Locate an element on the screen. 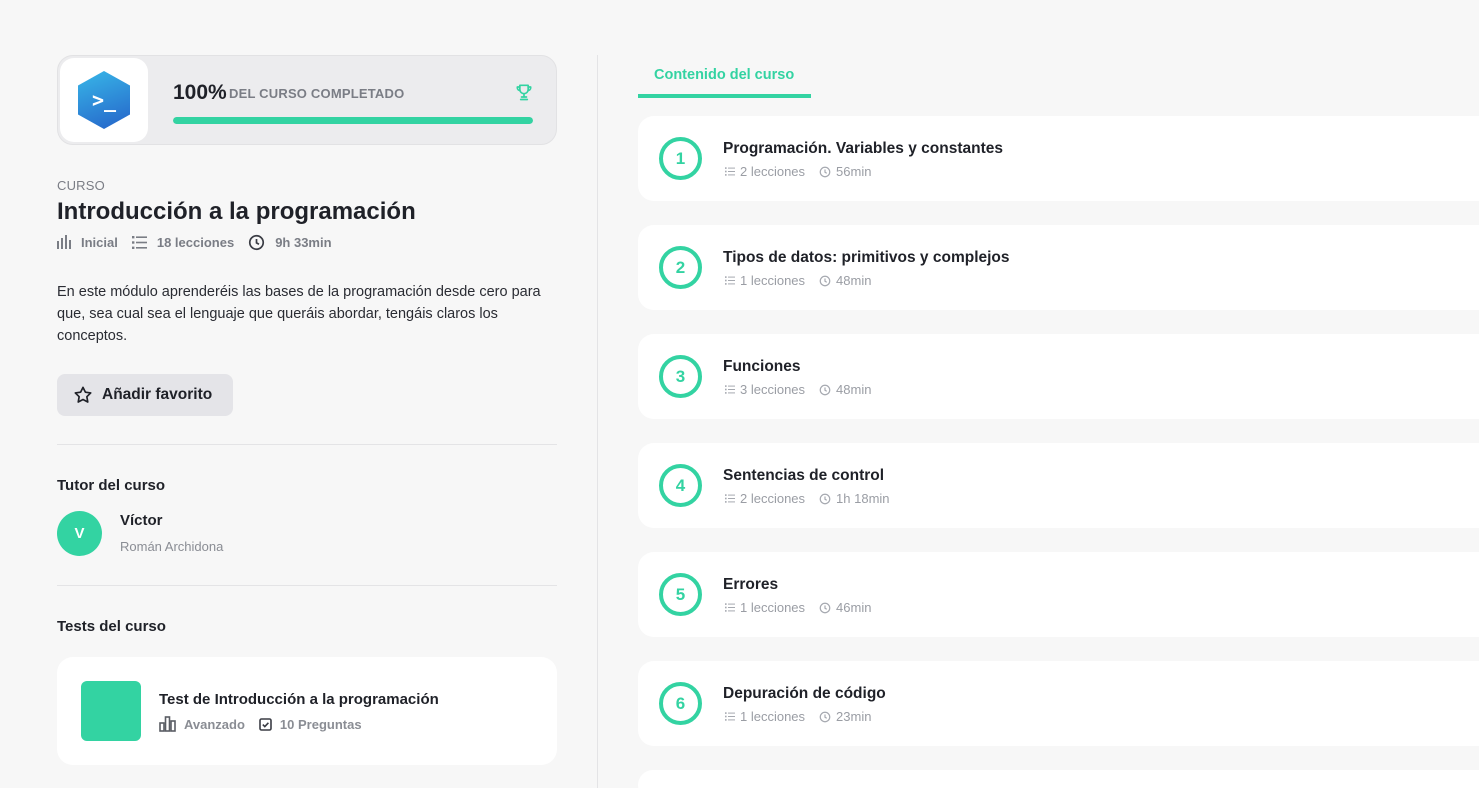 The height and width of the screenshot is (788, 1479). progress-bar is located at coordinates (353, 120).